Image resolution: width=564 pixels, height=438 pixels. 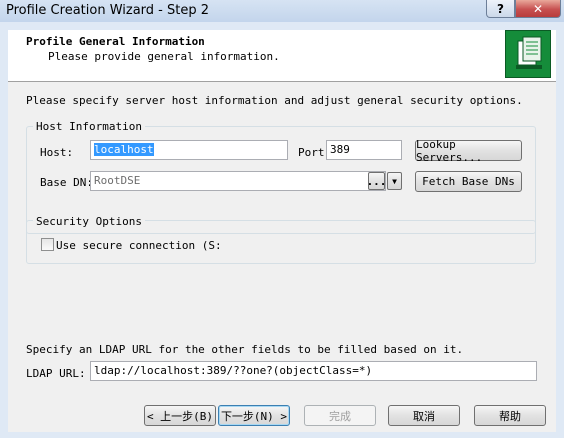 I want to click on back-button-label: < 上一步(B), so click(x=180, y=416).